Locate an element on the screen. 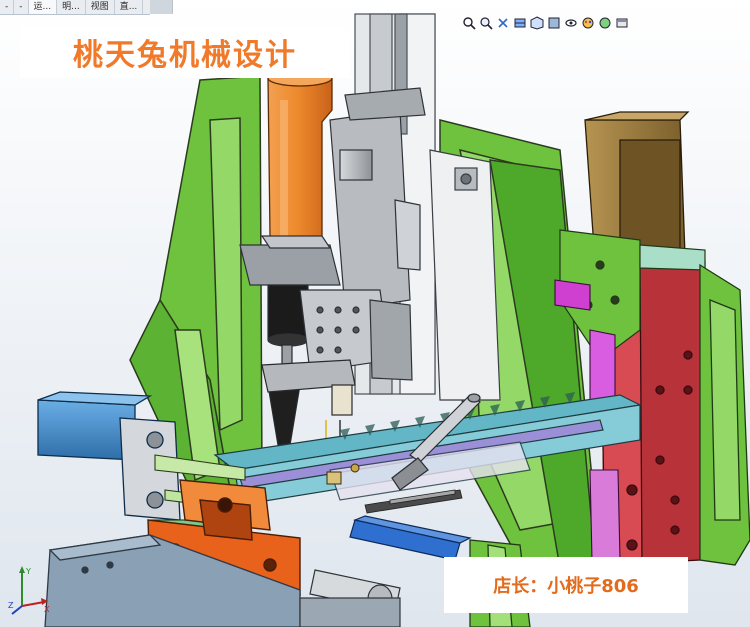  reference-triad: Y X Z is located at coordinates (29, 590).